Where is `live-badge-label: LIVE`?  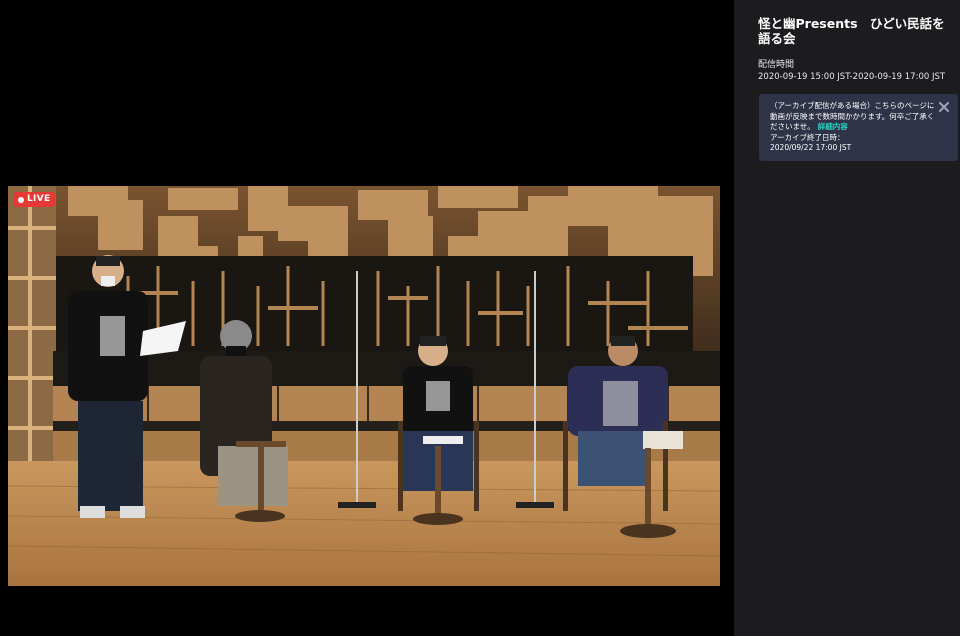 live-badge-label: LIVE is located at coordinates (39, 199).